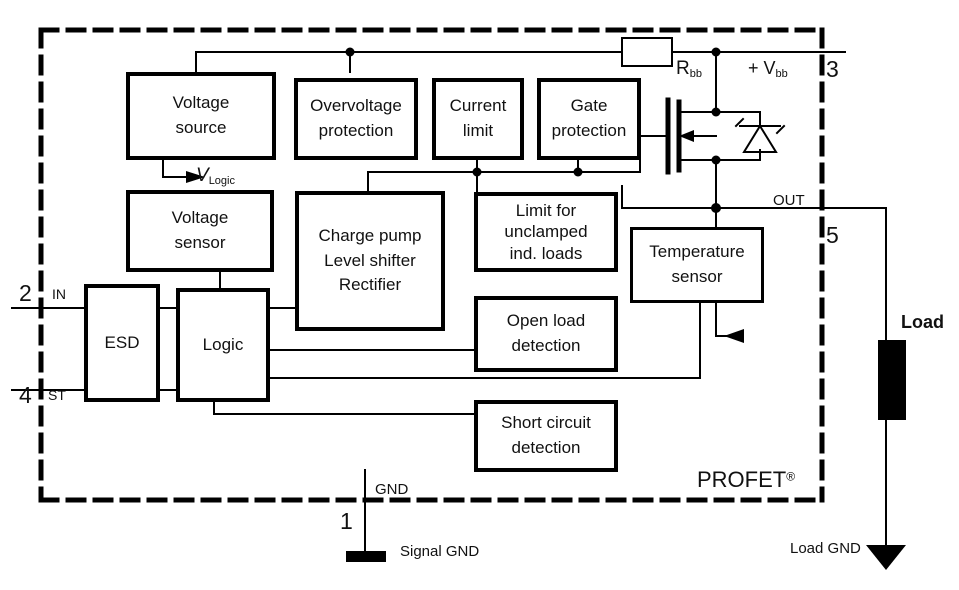 The width and height of the screenshot is (959, 590). Describe the element at coordinates (546, 253) in the screenshot. I see `block-line: ind. loads` at that location.